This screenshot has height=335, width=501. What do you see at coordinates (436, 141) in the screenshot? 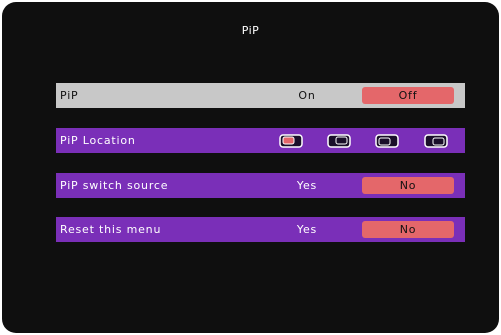
I see `location-bottom-right-icon` at bounding box center [436, 141].